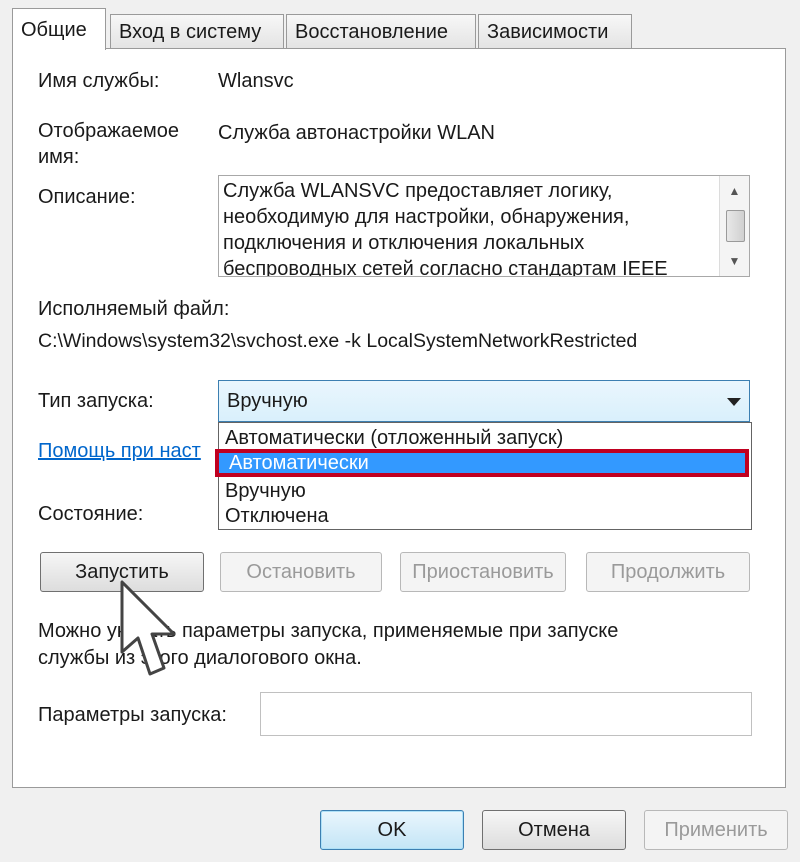 This screenshot has width=800, height=862. What do you see at coordinates (277, 516) in the screenshot?
I see `option-disabled: Отключена` at bounding box center [277, 516].